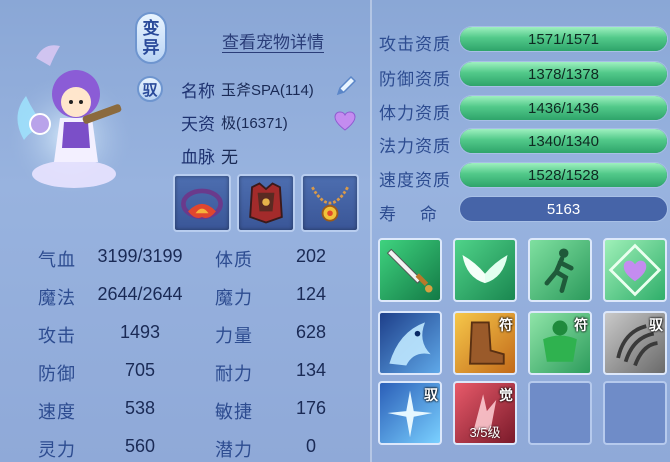  Describe the element at coordinates (415, 180) in the screenshot. I see `aptitude-label: 速度资质` at that location.